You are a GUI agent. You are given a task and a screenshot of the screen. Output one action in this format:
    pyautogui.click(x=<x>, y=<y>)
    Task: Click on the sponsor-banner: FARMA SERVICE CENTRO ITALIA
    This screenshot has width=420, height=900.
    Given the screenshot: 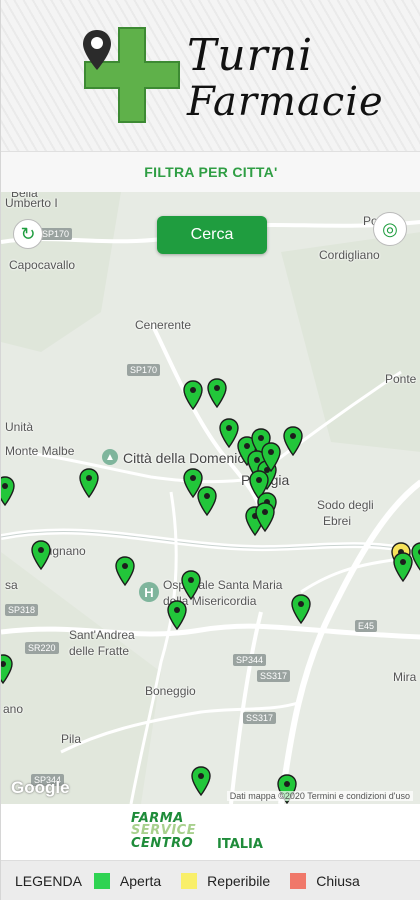 What is the action you would take?
    pyautogui.click(x=210, y=832)
    